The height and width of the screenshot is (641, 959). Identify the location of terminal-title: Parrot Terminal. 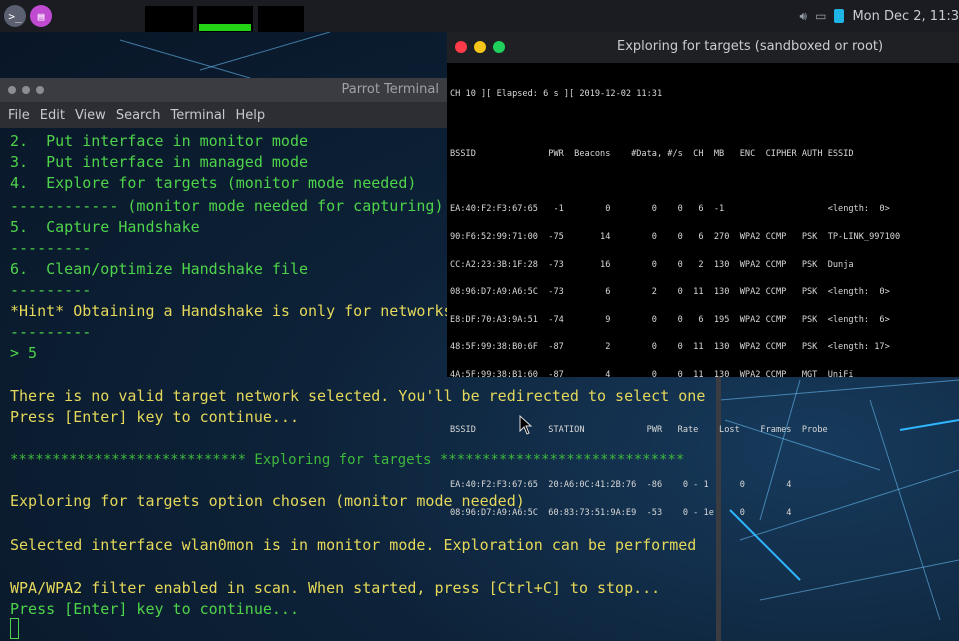
(390, 89).